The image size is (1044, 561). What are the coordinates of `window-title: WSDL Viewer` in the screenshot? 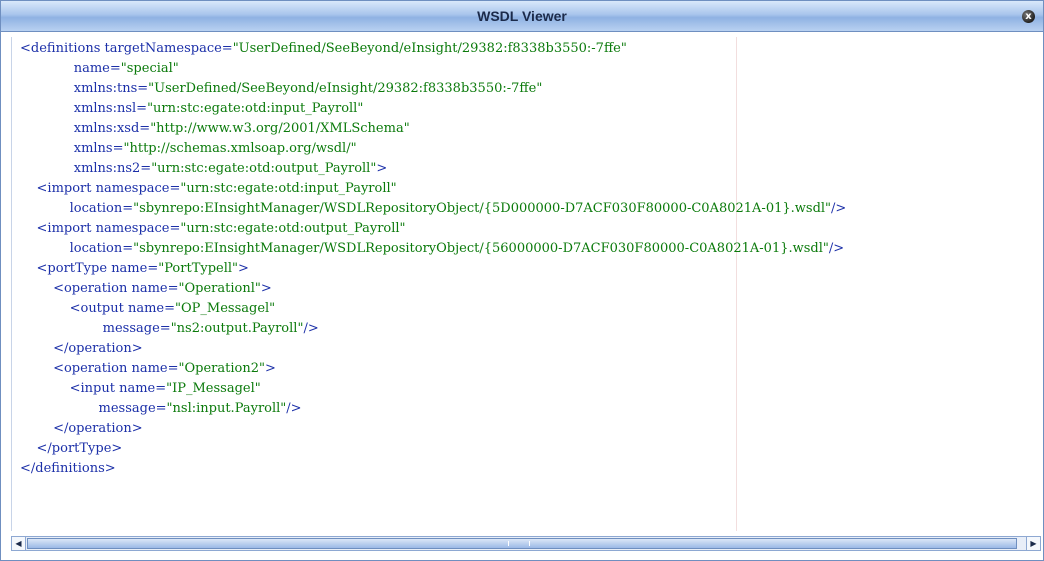 It's located at (522, 16).